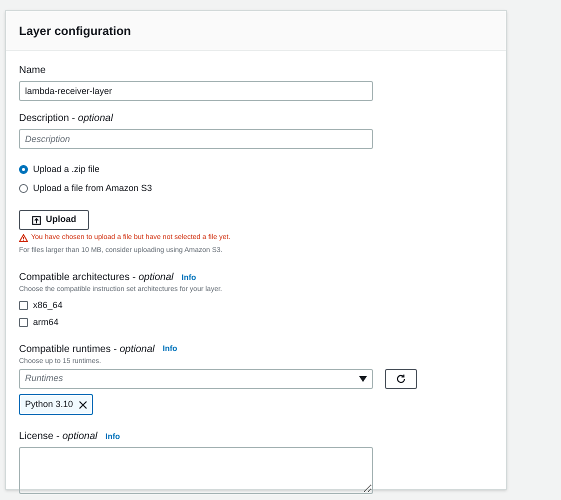 The height and width of the screenshot is (500, 561). What do you see at coordinates (23, 238) in the screenshot?
I see `warning-icon` at bounding box center [23, 238].